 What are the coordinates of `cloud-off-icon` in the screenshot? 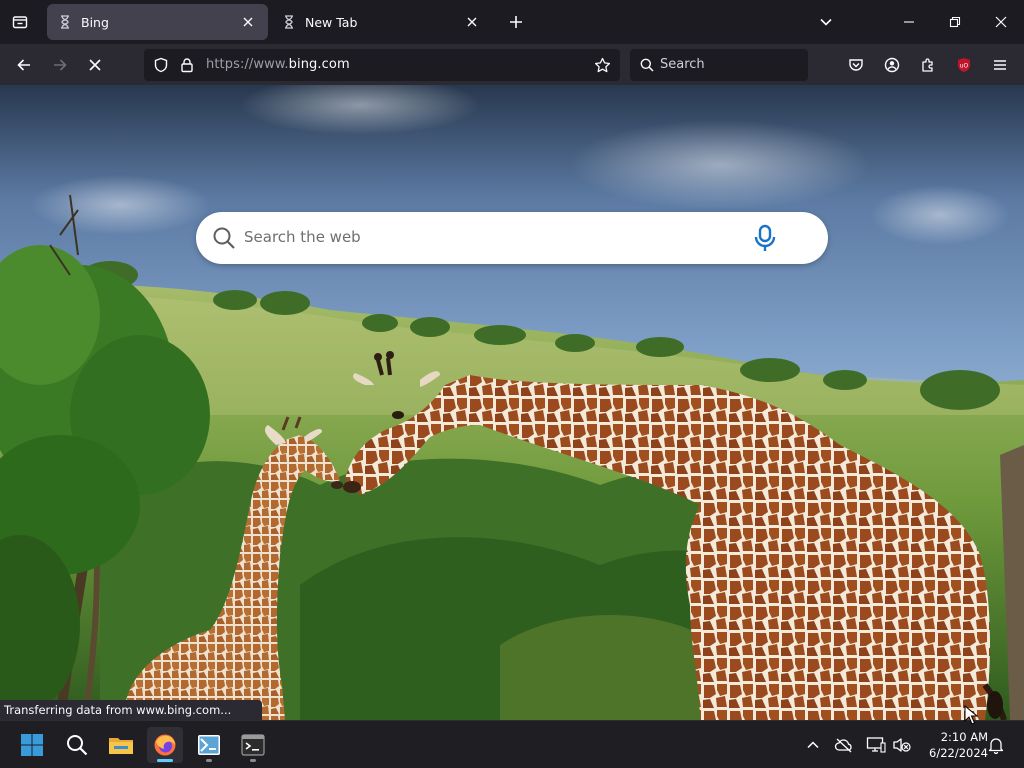 It's located at (843, 745).